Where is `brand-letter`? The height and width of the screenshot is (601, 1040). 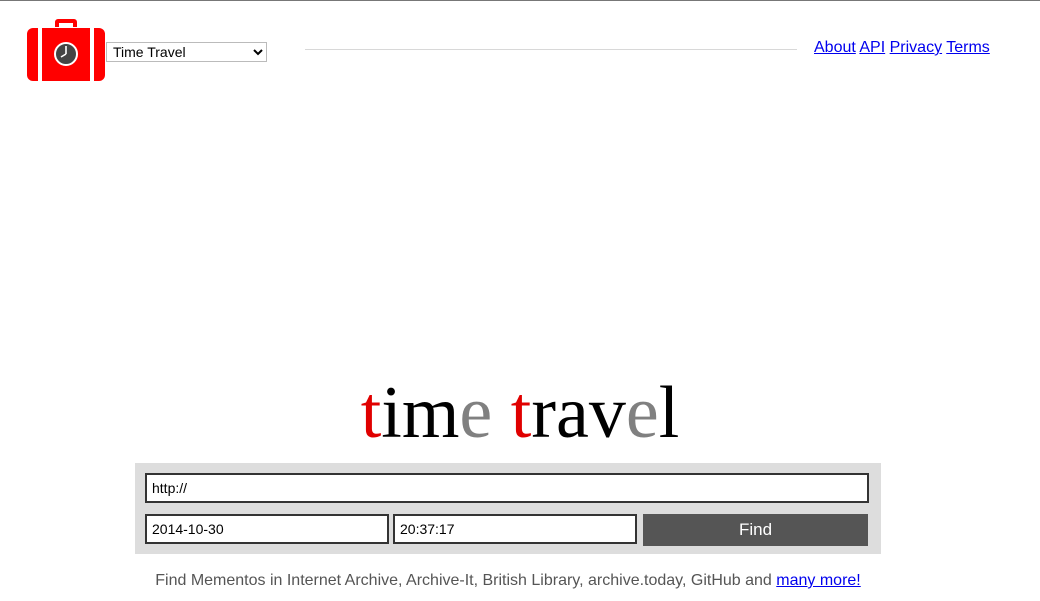
brand-letter is located at coordinates (501, 413).